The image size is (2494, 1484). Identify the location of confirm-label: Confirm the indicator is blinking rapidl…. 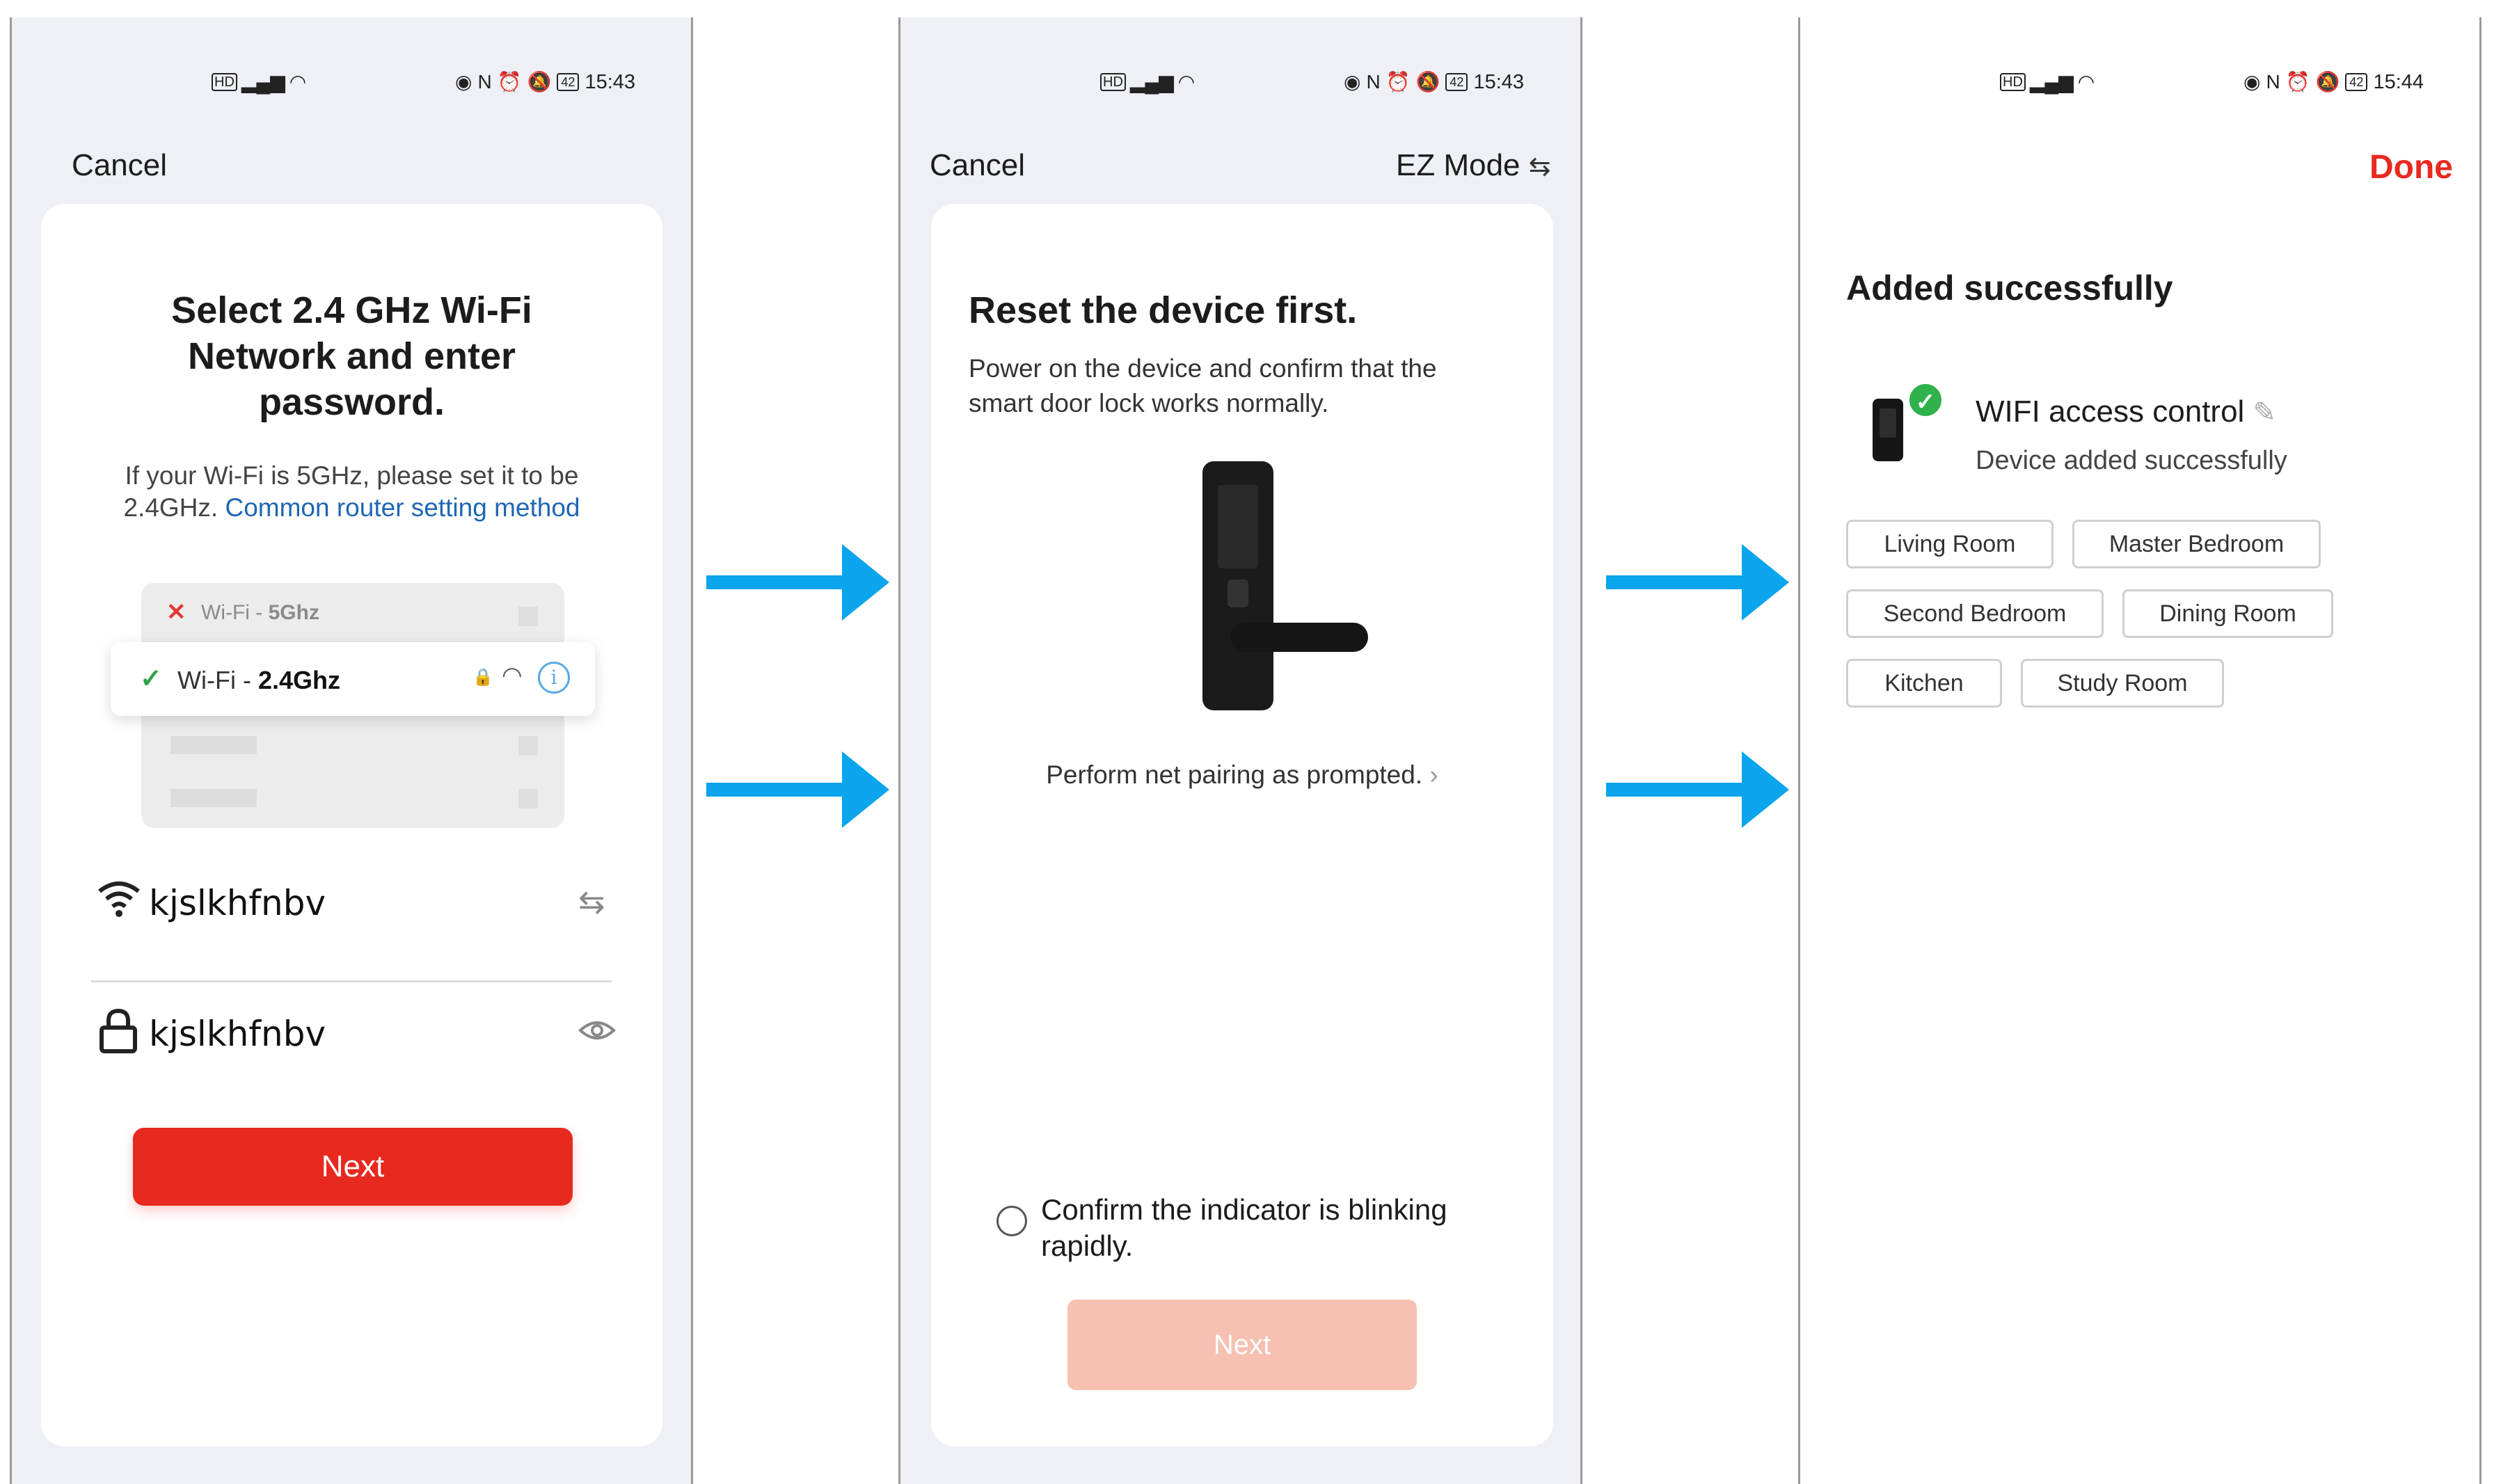
(1244, 1228).